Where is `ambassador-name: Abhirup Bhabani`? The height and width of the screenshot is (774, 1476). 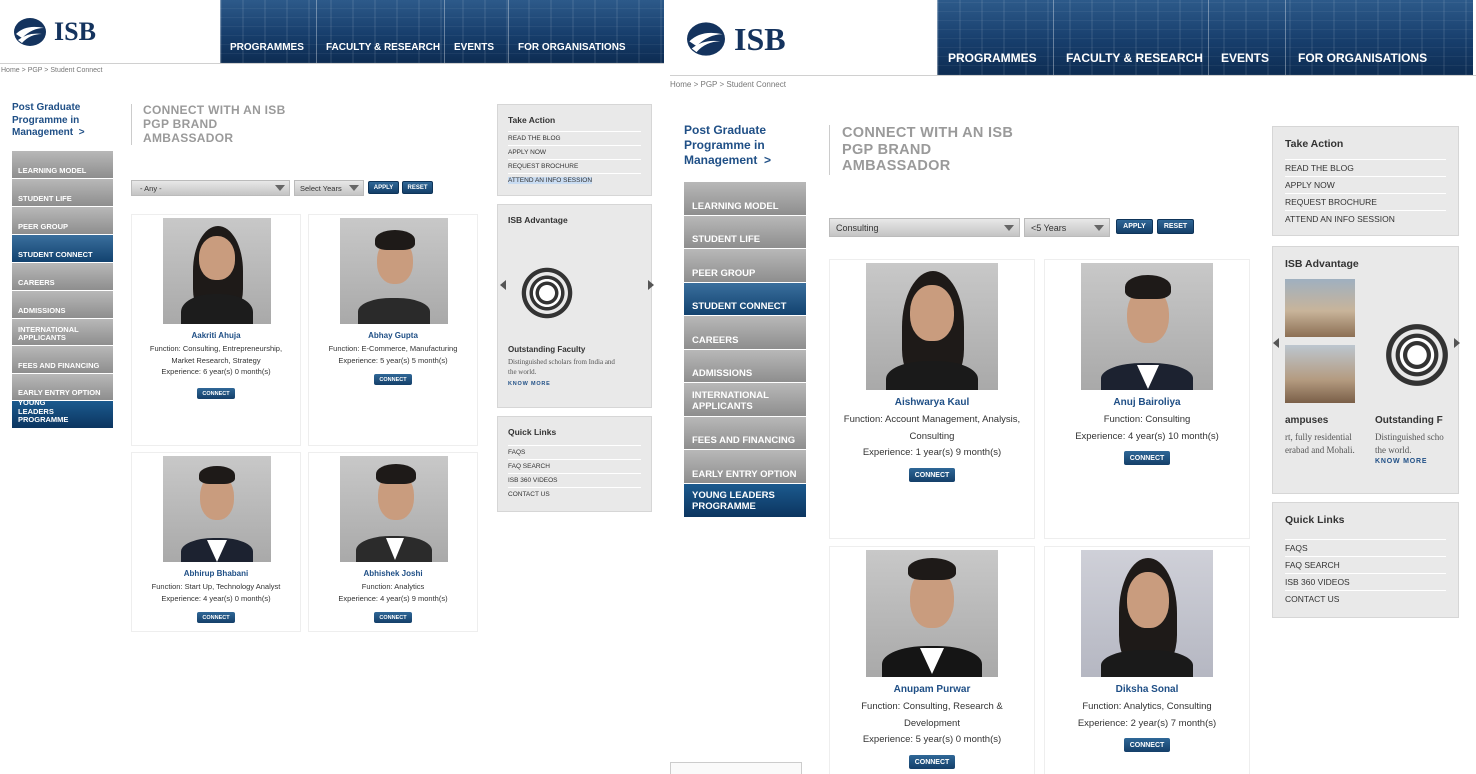
ambassador-name: Abhirup Bhabani is located at coordinates (216, 573).